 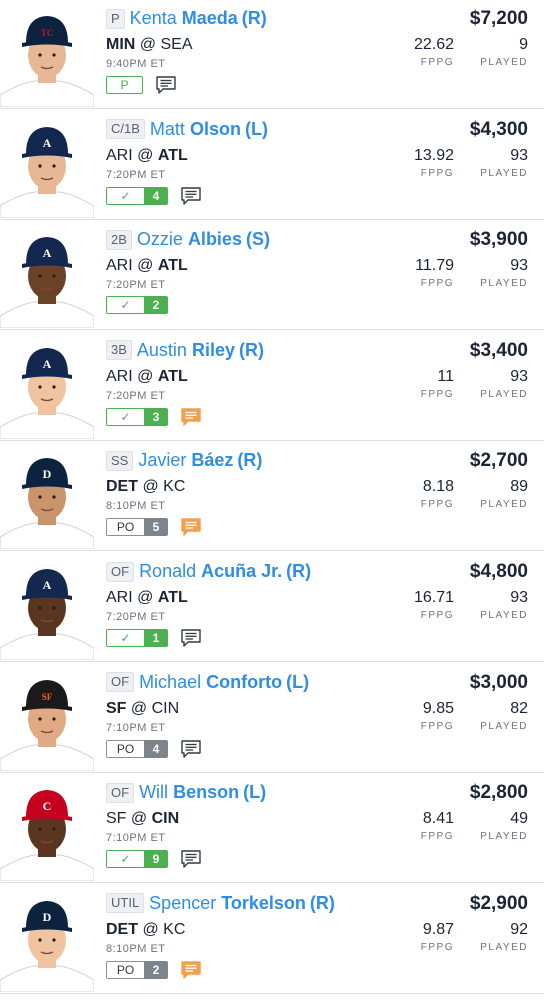 I want to click on roster-status-tag: PO 5, so click(x=137, y=527).